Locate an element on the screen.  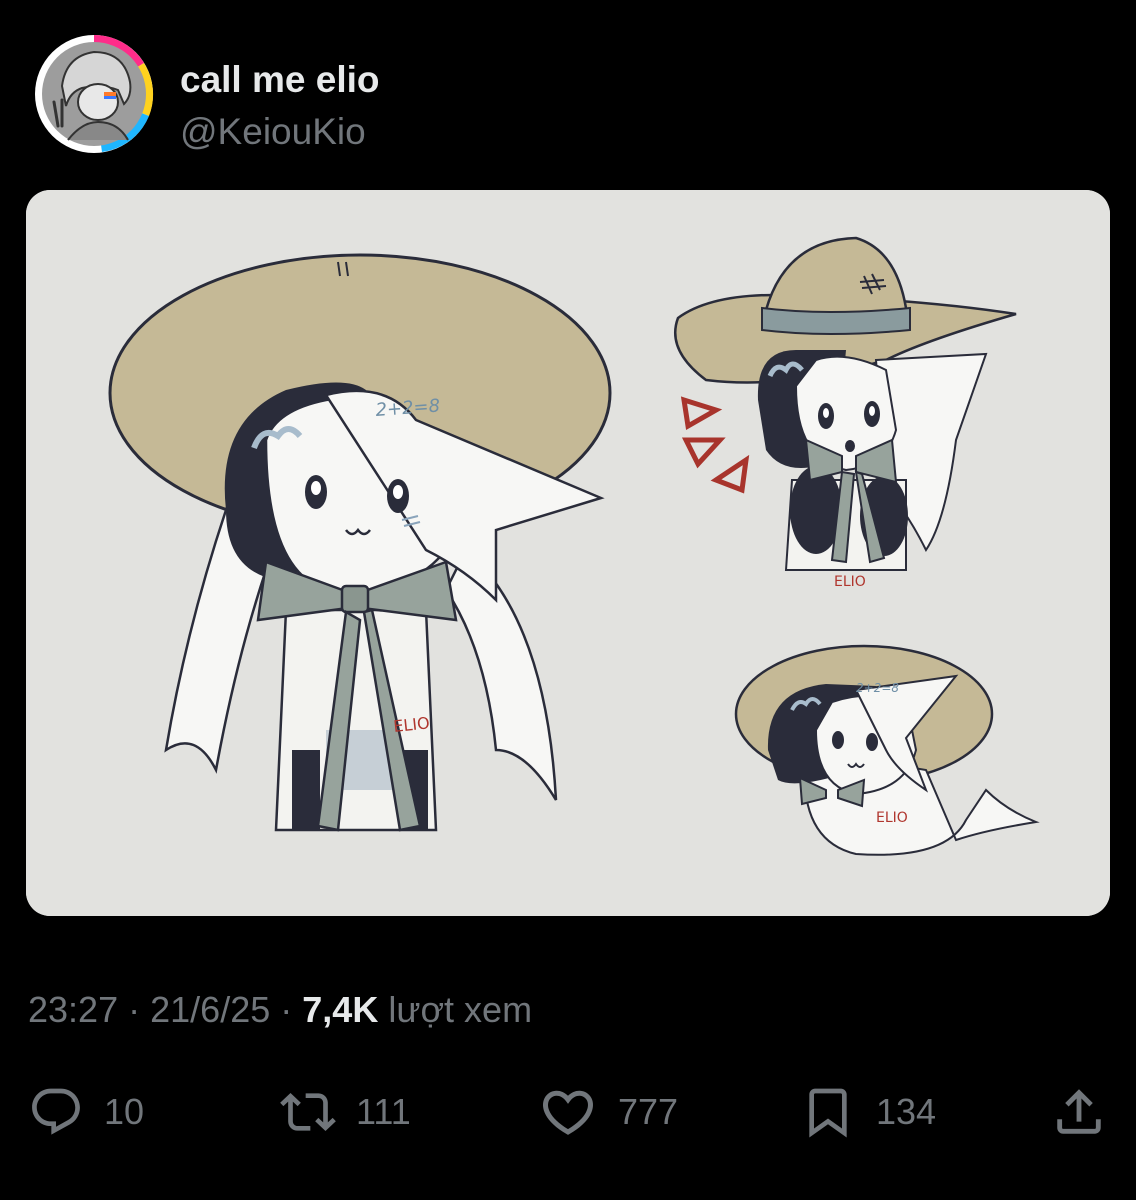
like-button: 777 is located at coordinates (608, 1112).